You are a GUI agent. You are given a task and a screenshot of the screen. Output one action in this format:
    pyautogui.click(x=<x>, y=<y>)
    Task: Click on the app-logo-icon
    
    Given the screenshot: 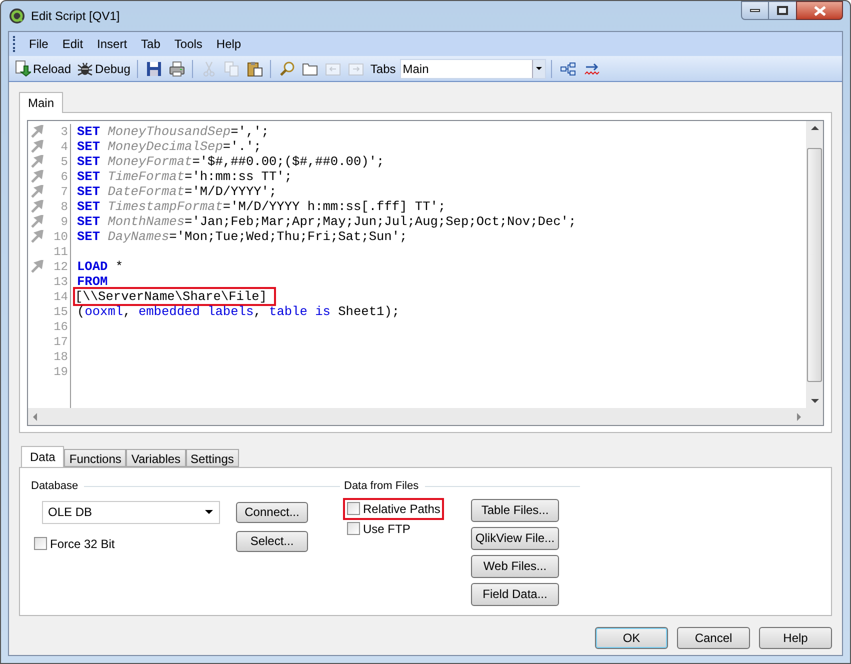 What is the action you would take?
    pyautogui.click(x=17, y=16)
    